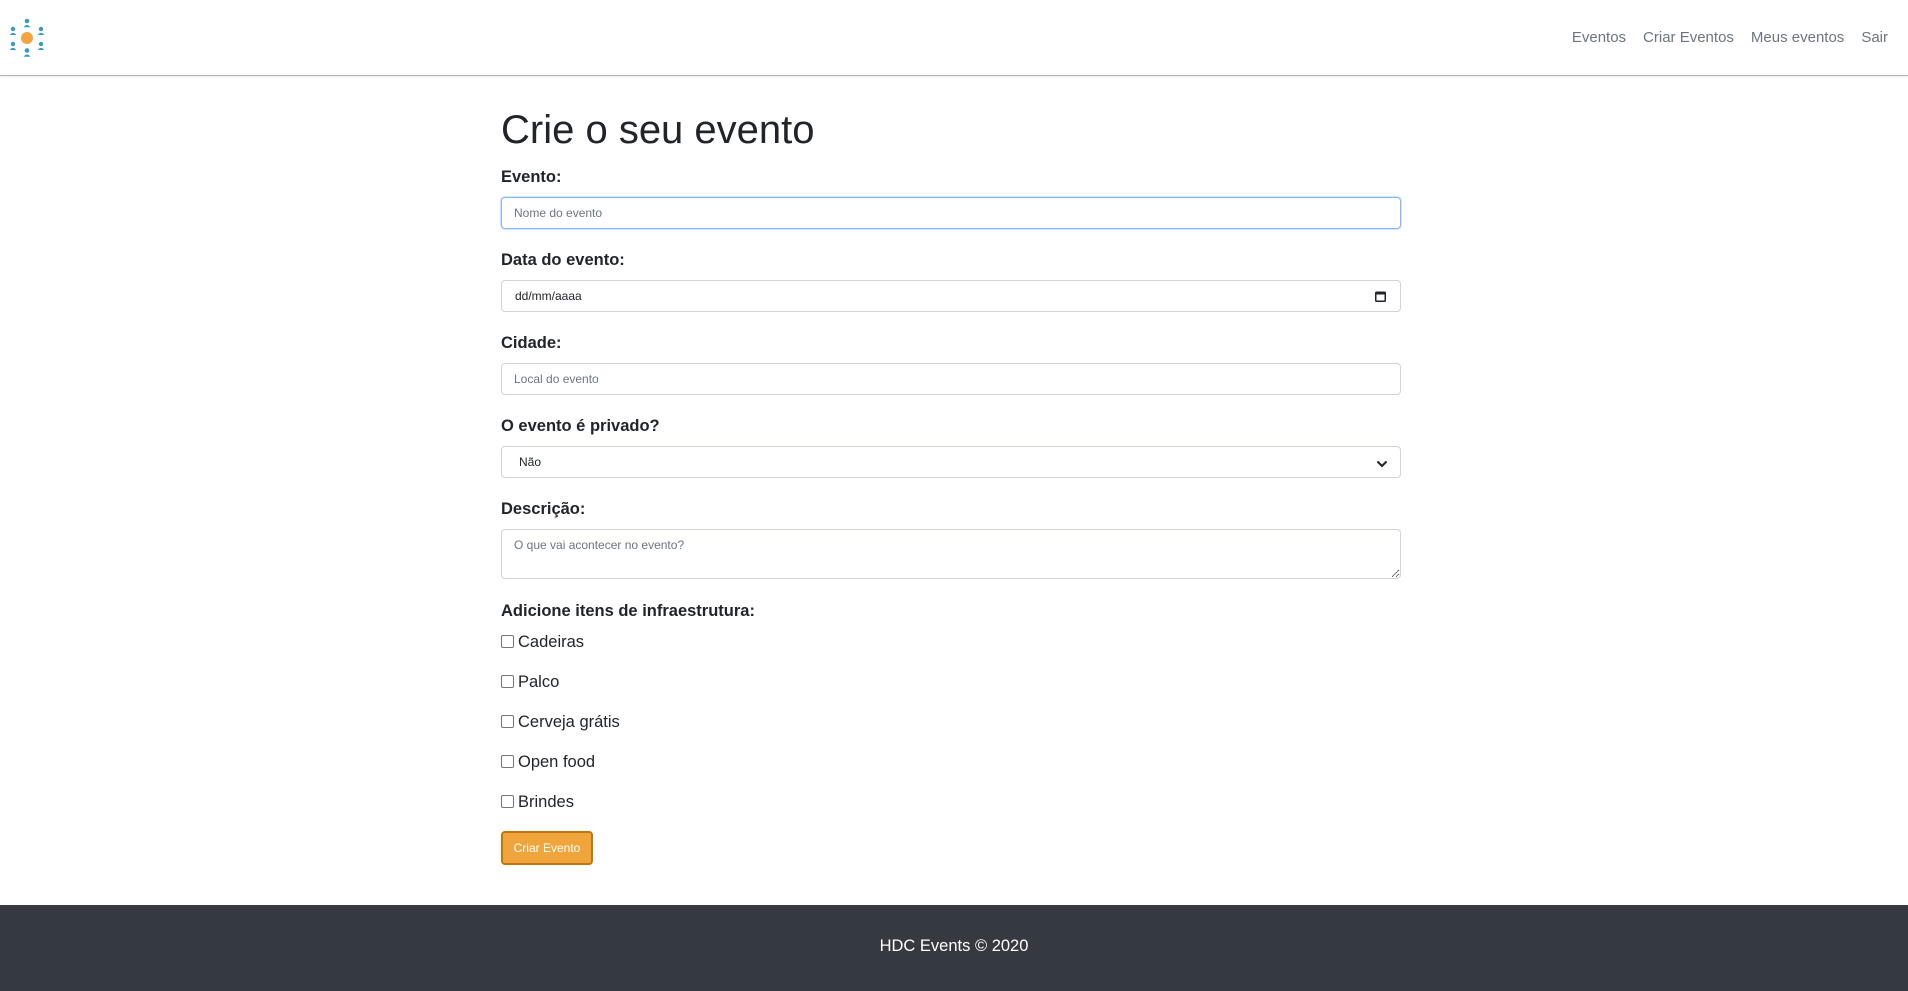 Image resolution: width=1908 pixels, height=991 pixels. What do you see at coordinates (507, 801) in the screenshot?
I see `checkbox-brindes` at bounding box center [507, 801].